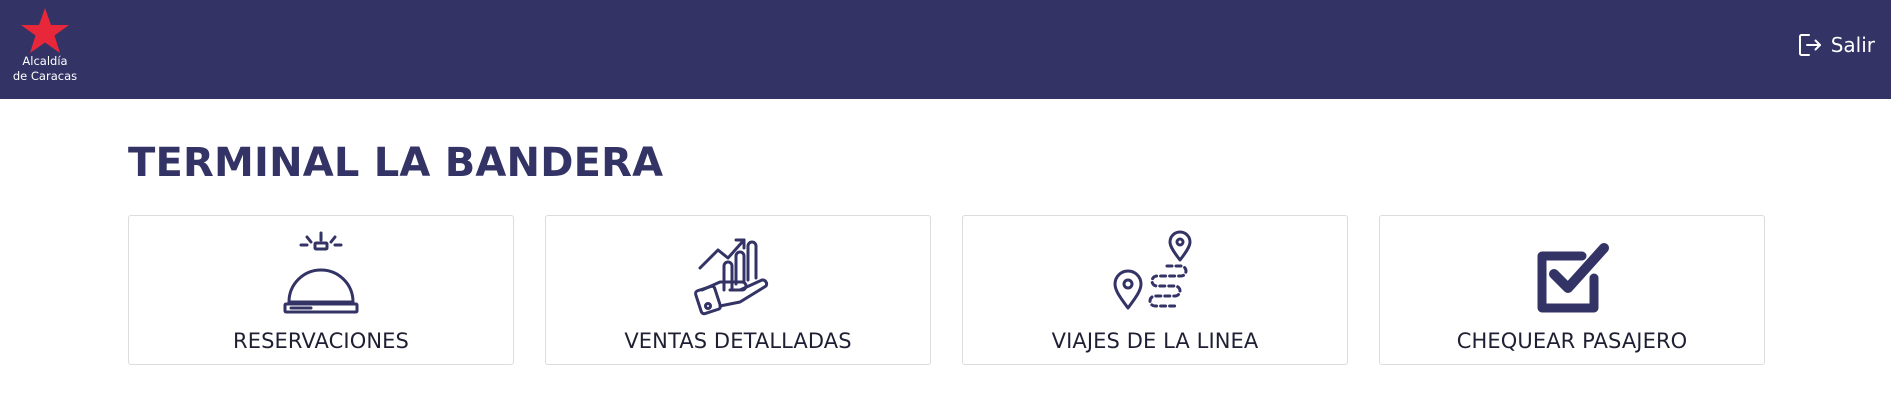  What do you see at coordinates (1155, 275) in the screenshot?
I see `route-map-icon` at bounding box center [1155, 275].